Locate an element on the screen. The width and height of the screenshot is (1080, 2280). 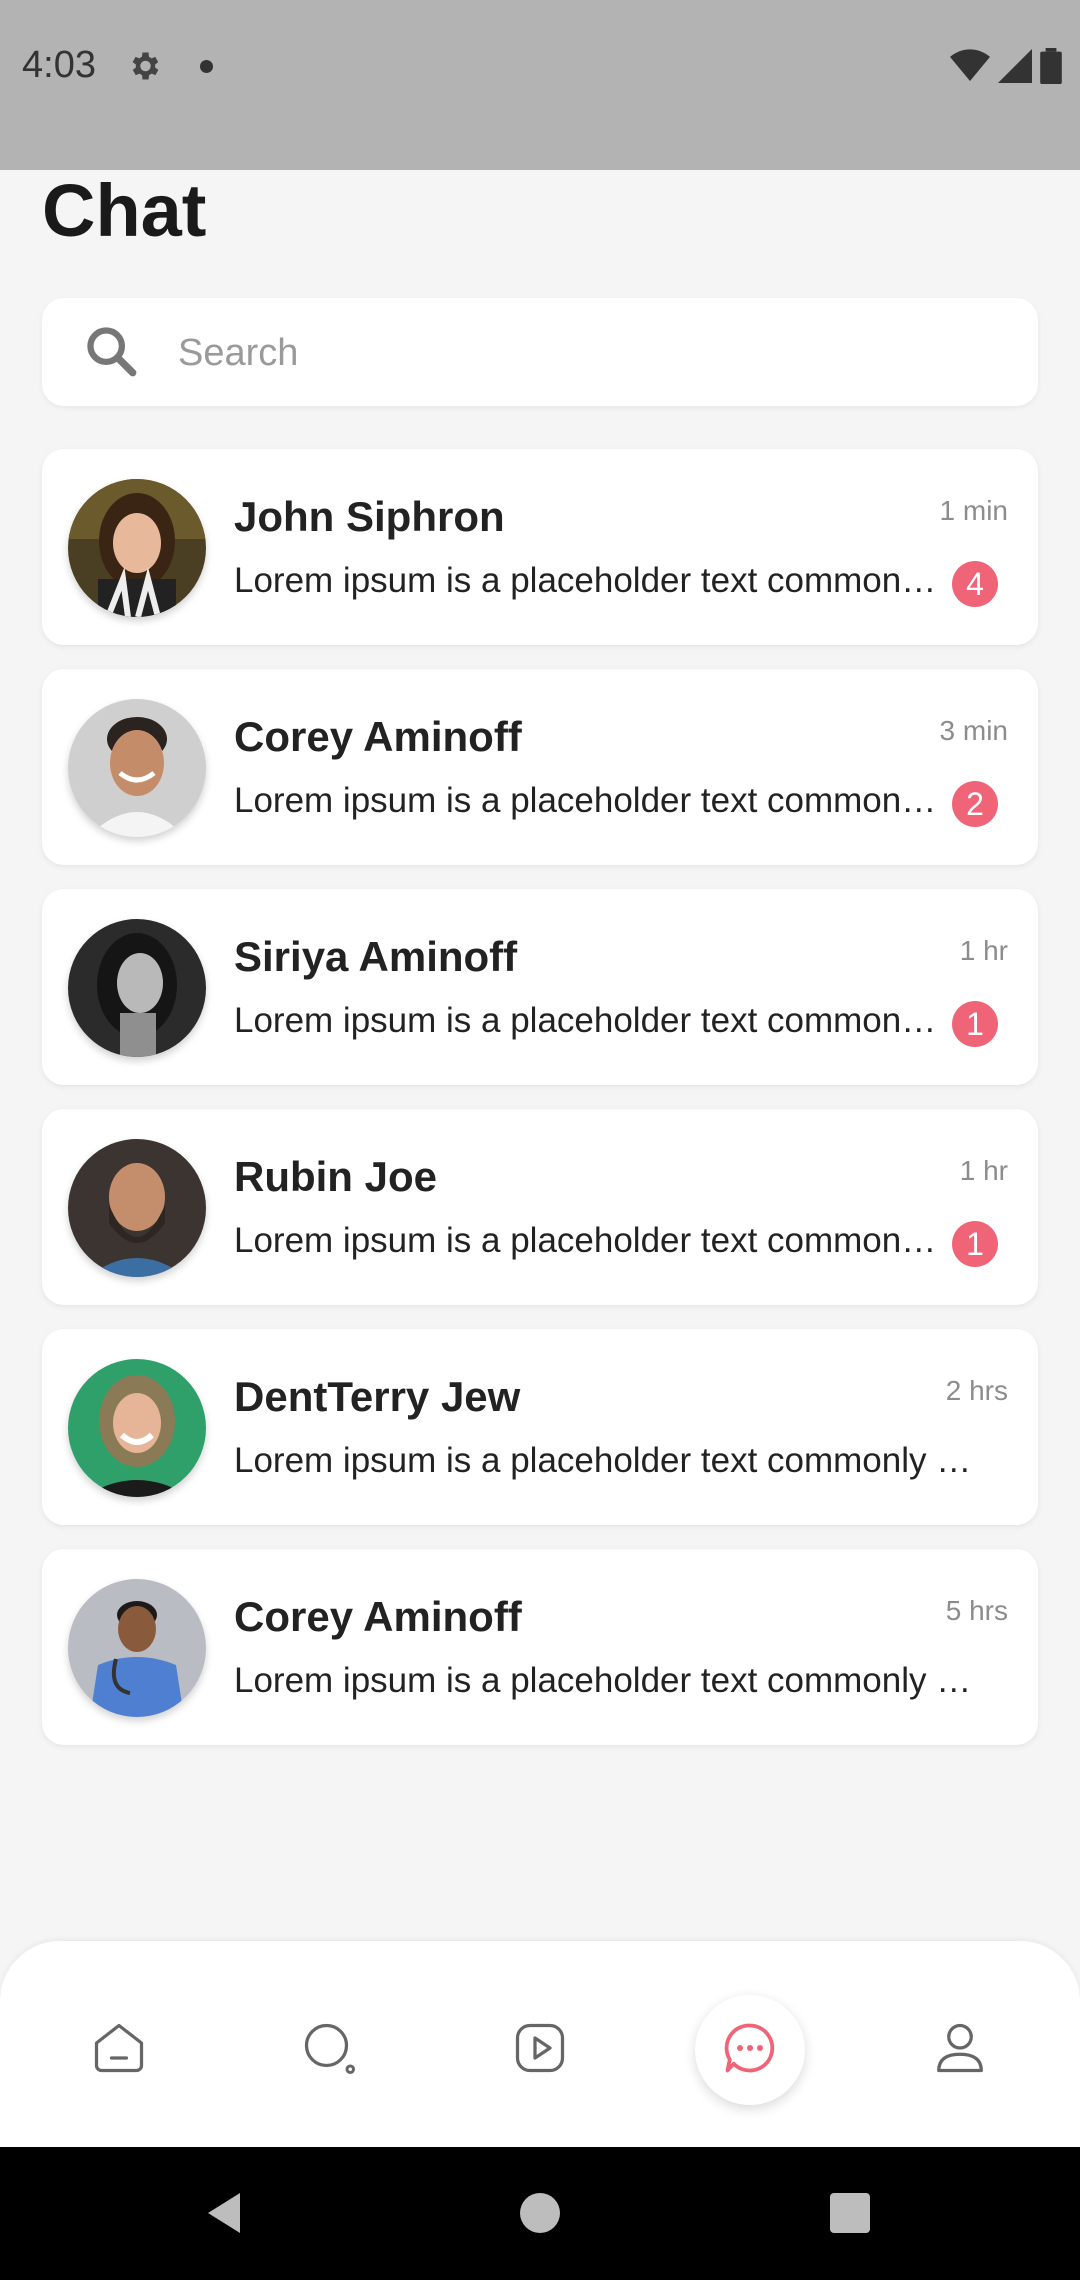
chat-icon is located at coordinates (750, 2050).